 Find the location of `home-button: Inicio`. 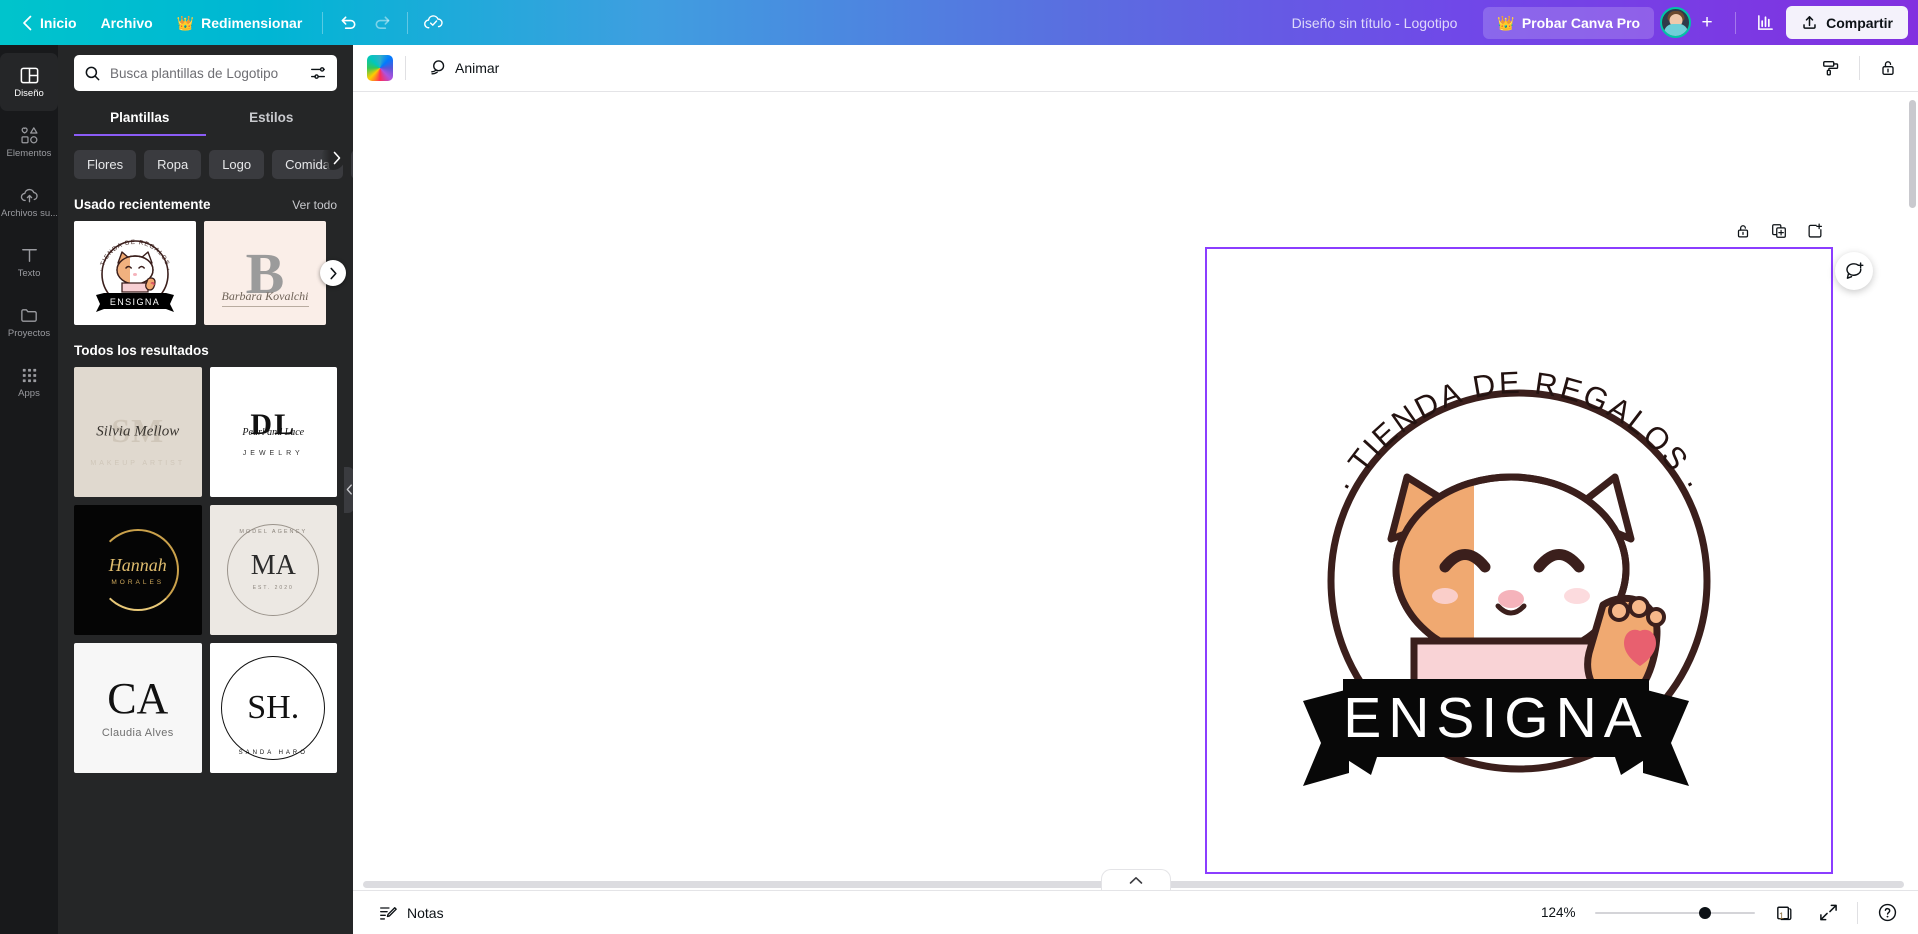

home-button: Inicio is located at coordinates (49, 23).